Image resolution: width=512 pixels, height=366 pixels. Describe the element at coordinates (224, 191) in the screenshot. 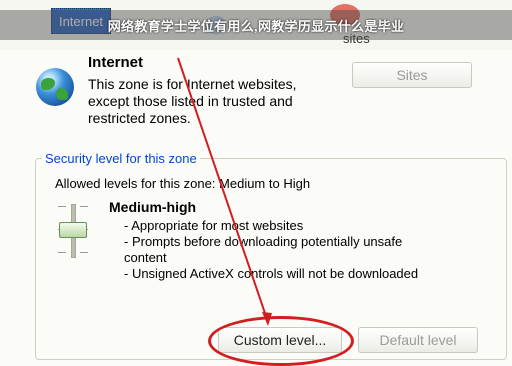

I see `annotation-arrow` at that location.